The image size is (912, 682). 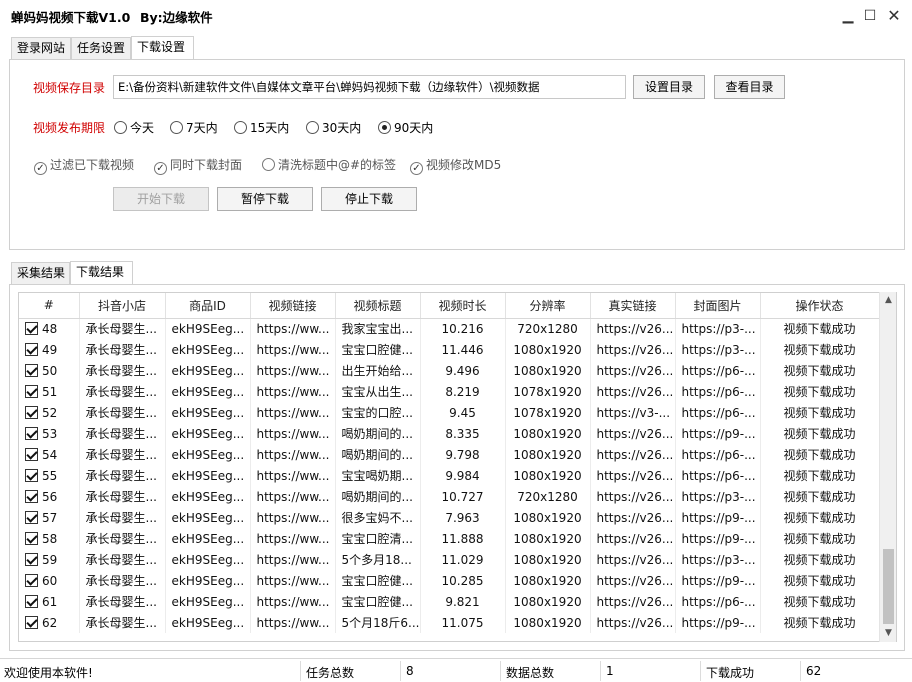 What do you see at coordinates (265, 199) in the screenshot?
I see `pause-download-button: 暂停下载` at bounding box center [265, 199].